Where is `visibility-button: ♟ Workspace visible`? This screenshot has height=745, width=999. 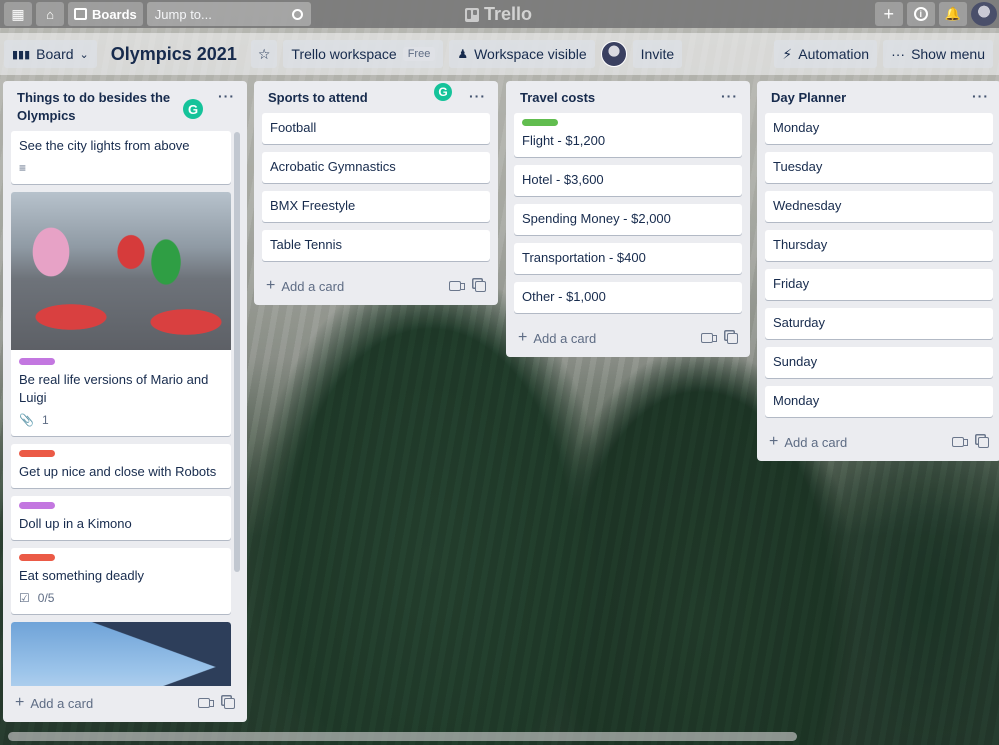
visibility-button: ♟ Workspace visible is located at coordinates (522, 54).